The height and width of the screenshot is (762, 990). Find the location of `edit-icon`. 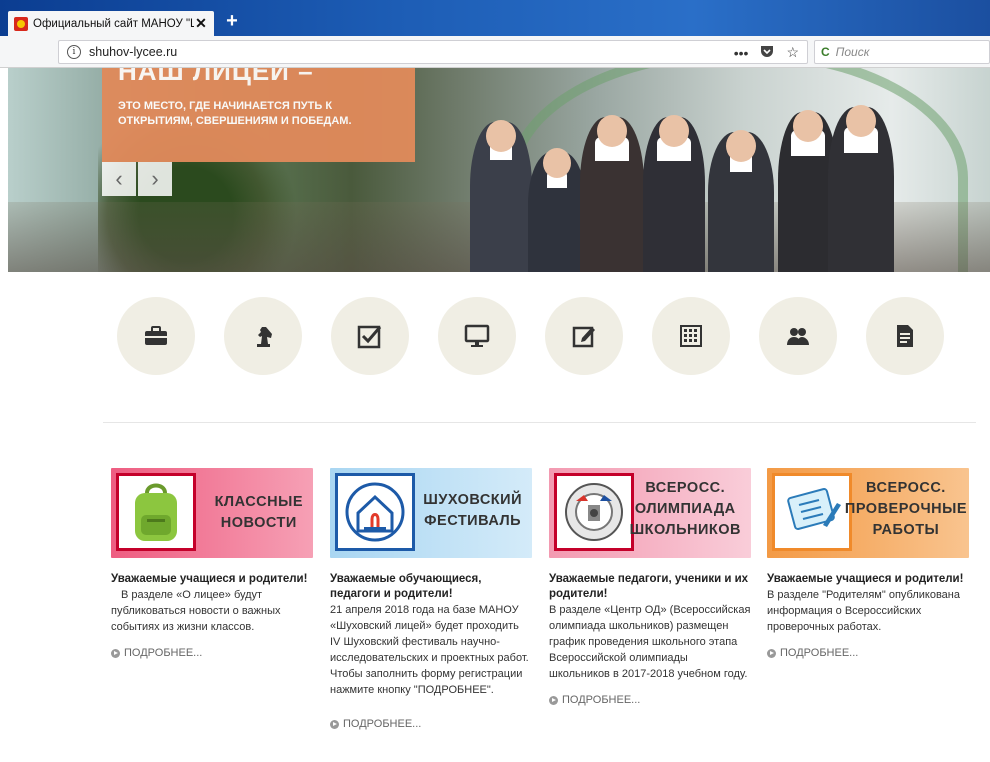

edit-icon is located at coordinates (584, 336).